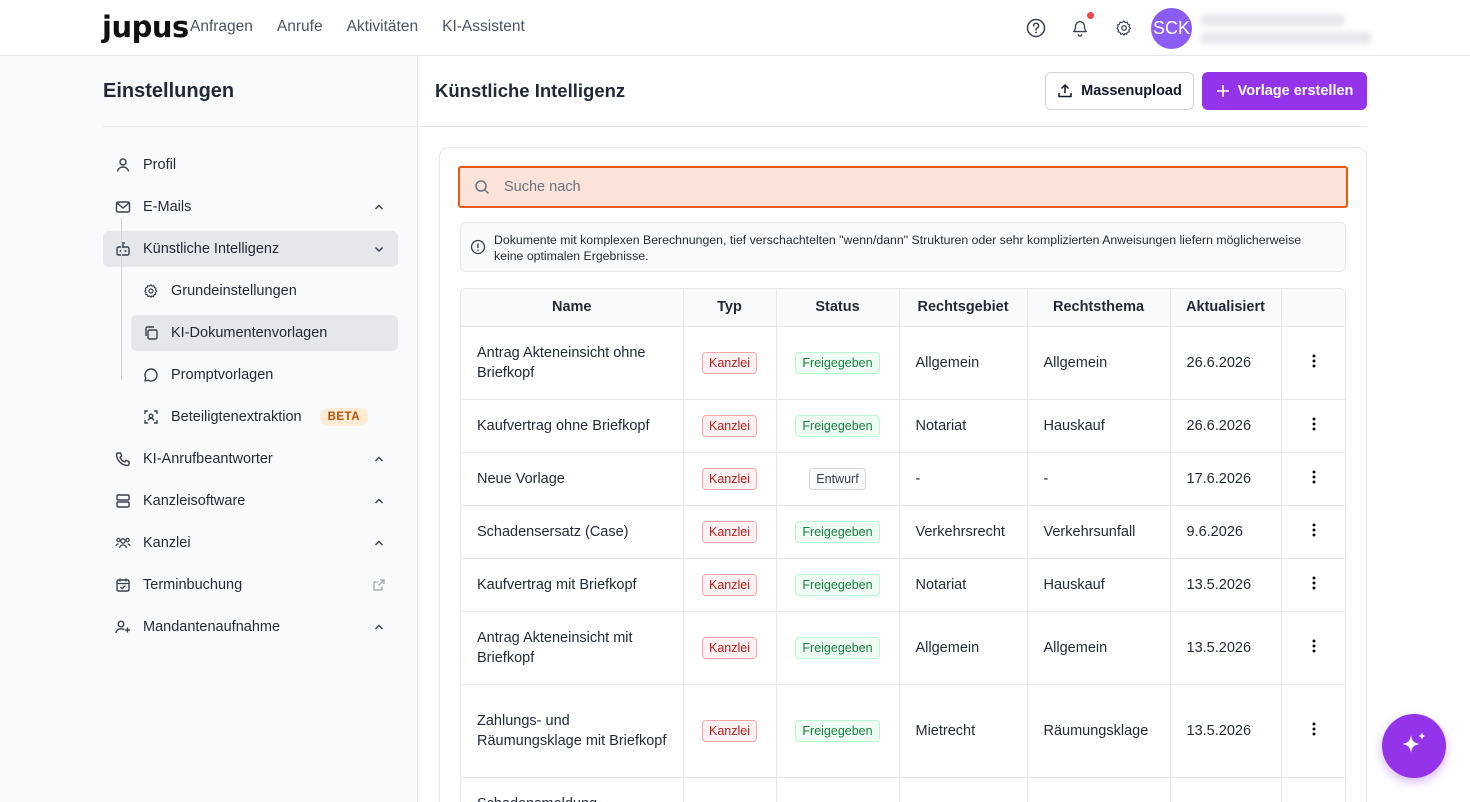 Image resolution: width=1470 pixels, height=802 pixels. What do you see at coordinates (300, 27) in the screenshot?
I see `nav-link-anrufe: Anrufe` at bounding box center [300, 27].